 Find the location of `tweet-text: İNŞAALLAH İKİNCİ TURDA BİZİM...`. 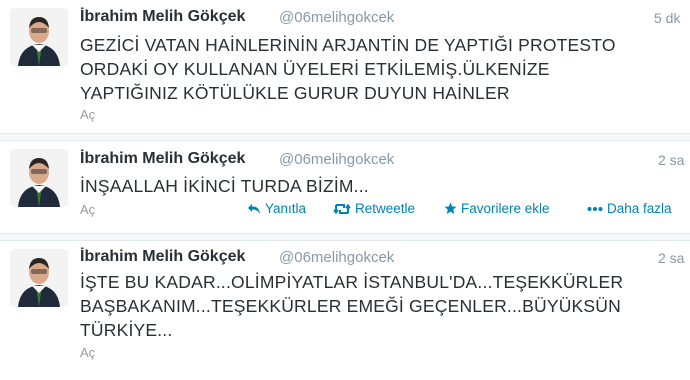

tweet-text: İNŞAALLAH İKİNCİ TURDA BİZİM... is located at coordinates (380, 186).